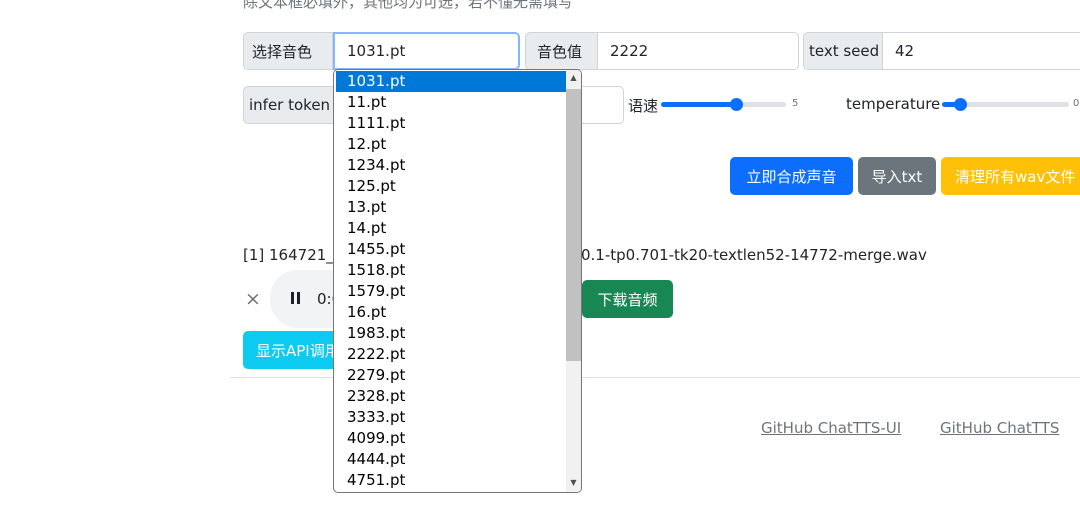 This screenshot has height=516, width=1080. Describe the element at coordinates (831, 428) in the screenshot. I see `github-chattts-ui-link: GitHub ChatTTS-UI` at that location.